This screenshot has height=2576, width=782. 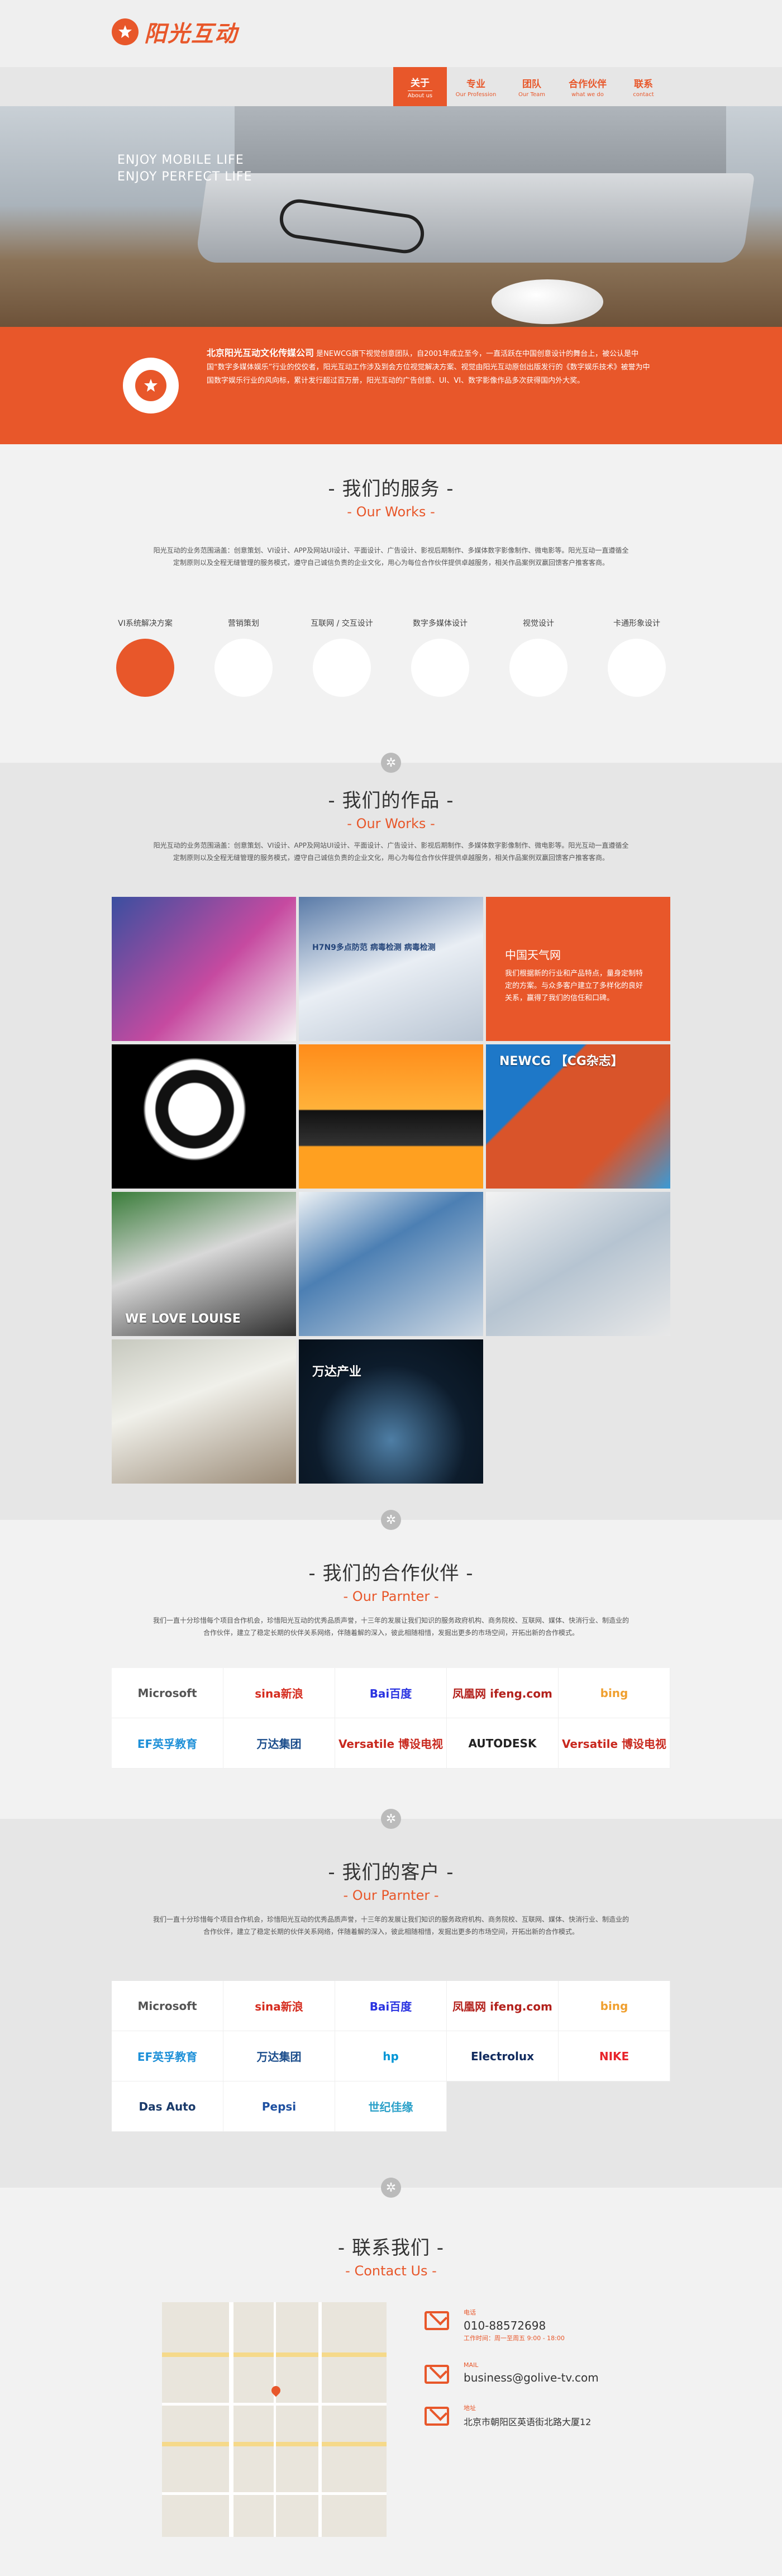 What do you see at coordinates (279, 1743) in the screenshot?
I see `partners-logo-6: 万达集团` at bounding box center [279, 1743].